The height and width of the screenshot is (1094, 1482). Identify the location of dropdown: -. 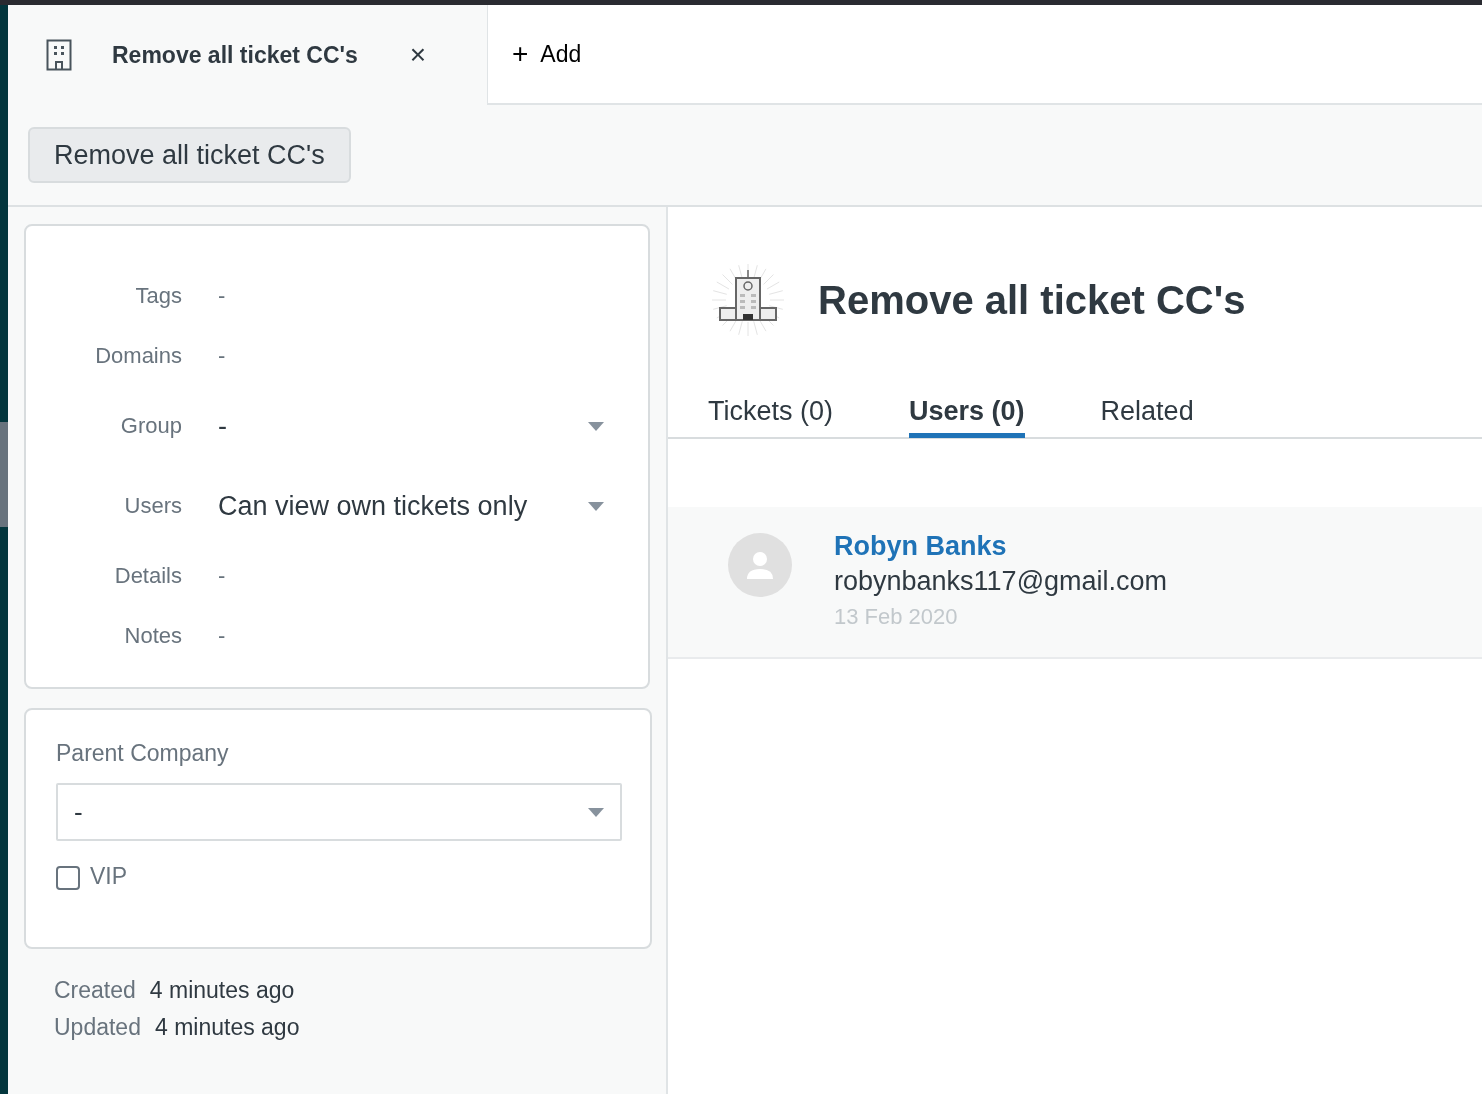
(433, 426).